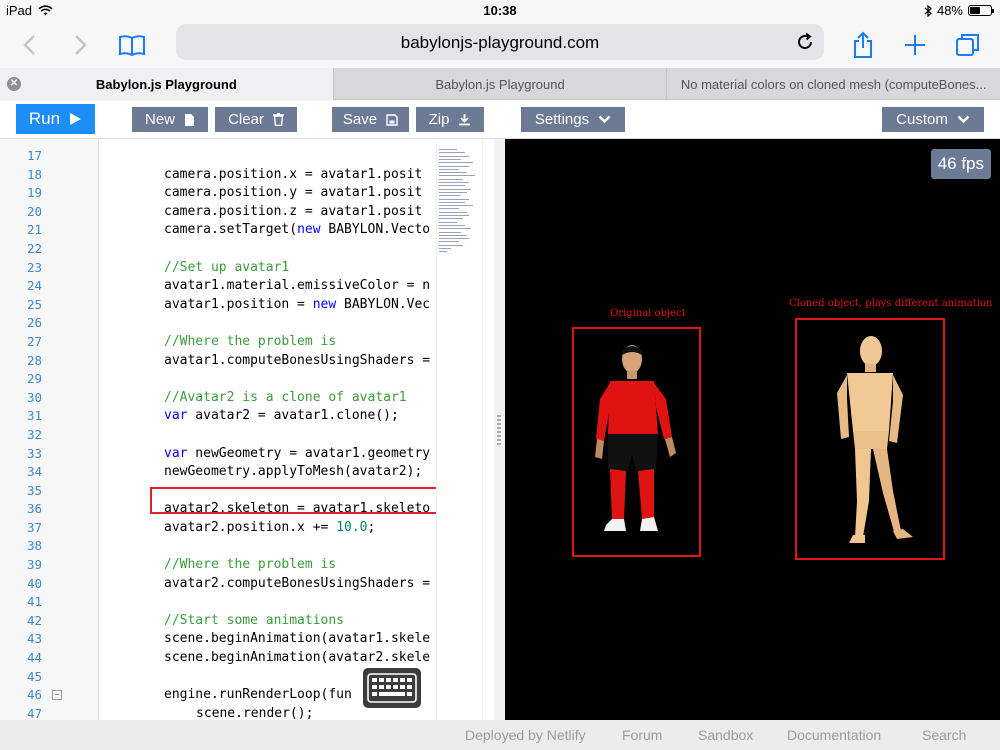 The width and height of the screenshot is (1000, 750). What do you see at coordinates (252, 416) in the screenshot?
I see `code-line: 31 var avatar2 = avatar1.clone();` at bounding box center [252, 416].